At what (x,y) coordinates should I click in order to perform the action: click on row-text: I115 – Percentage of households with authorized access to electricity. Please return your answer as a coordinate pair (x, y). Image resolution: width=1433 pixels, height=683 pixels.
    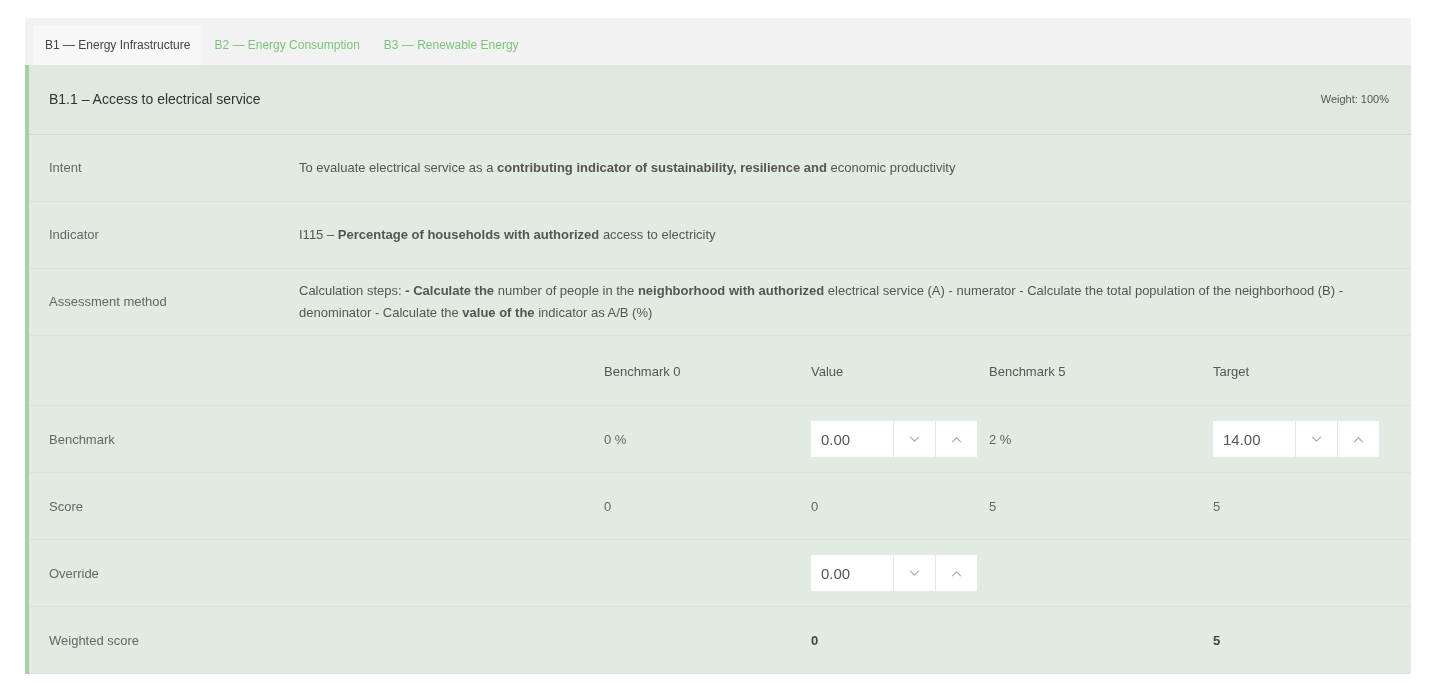
    Looking at the image, I should click on (508, 235).